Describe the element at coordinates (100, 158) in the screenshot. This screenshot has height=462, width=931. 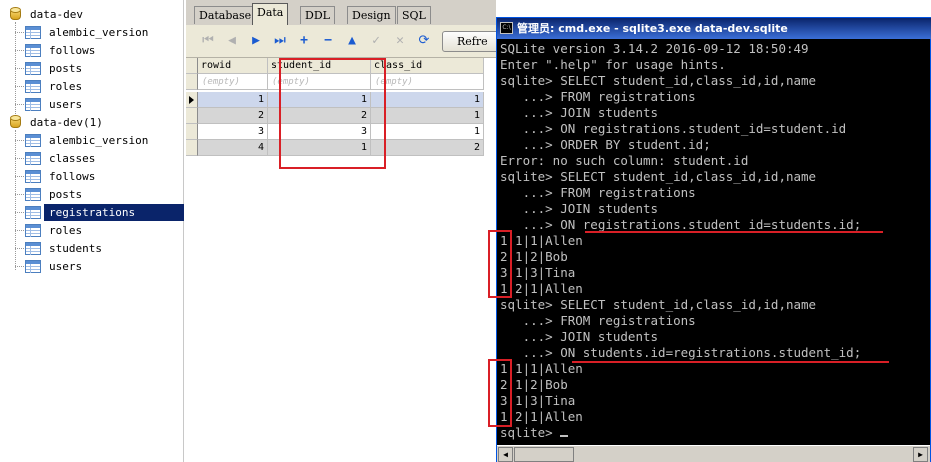
I see `tree-table-classes: classes` at that location.